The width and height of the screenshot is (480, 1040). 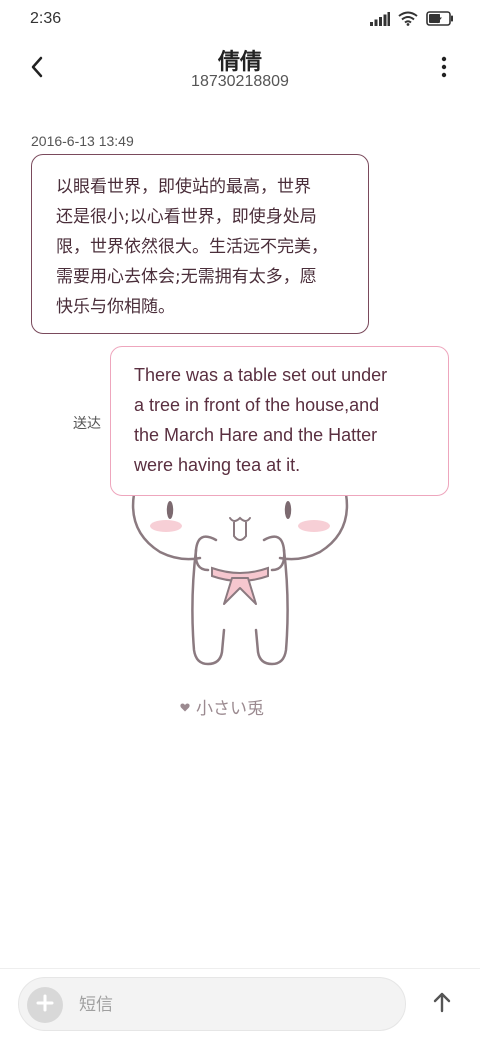 What do you see at coordinates (186, 277) in the screenshot?
I see `message-line: 需要用心去体会;无需拥有太多，愿` at bounding box center [186, 277].